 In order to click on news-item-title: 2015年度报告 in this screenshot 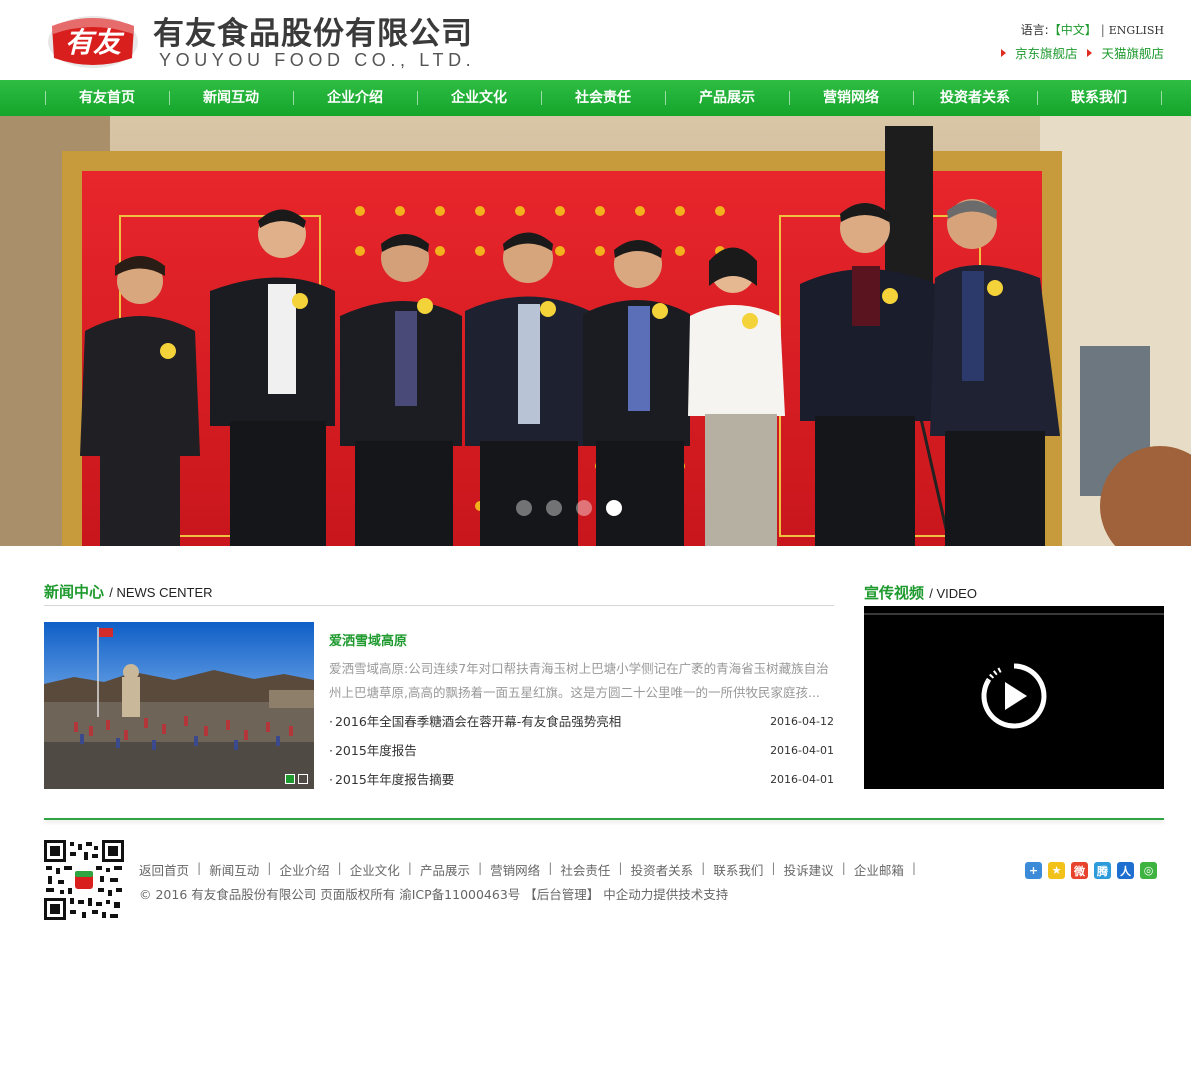, I will do `click(376, 750)`.